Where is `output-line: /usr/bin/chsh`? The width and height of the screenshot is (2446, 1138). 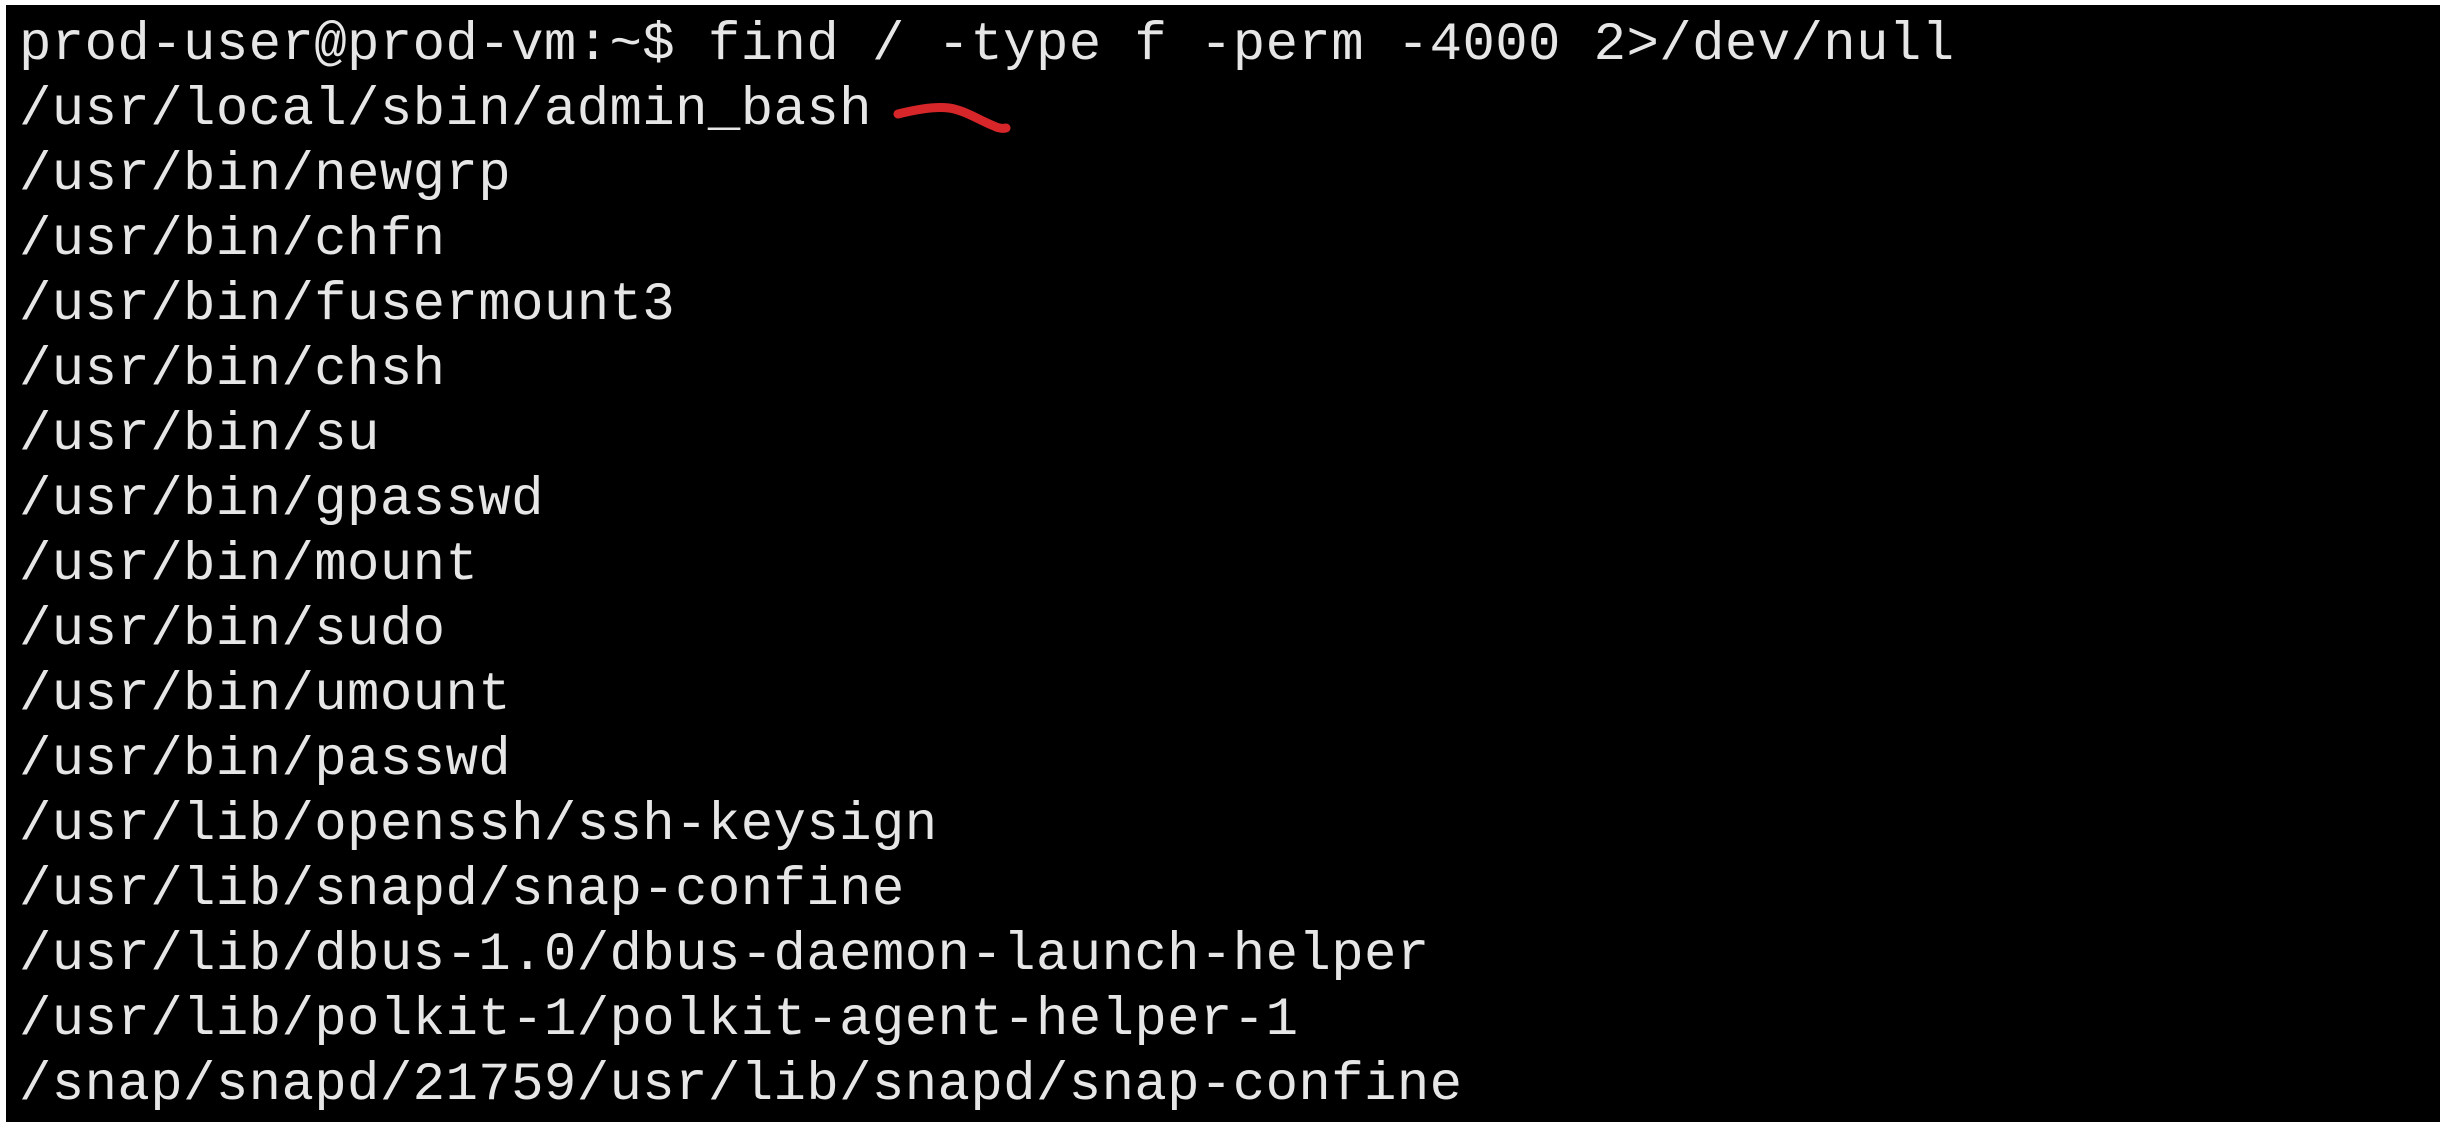 output-line: /usr/bin/chsh is located at coordinates (232, 370).